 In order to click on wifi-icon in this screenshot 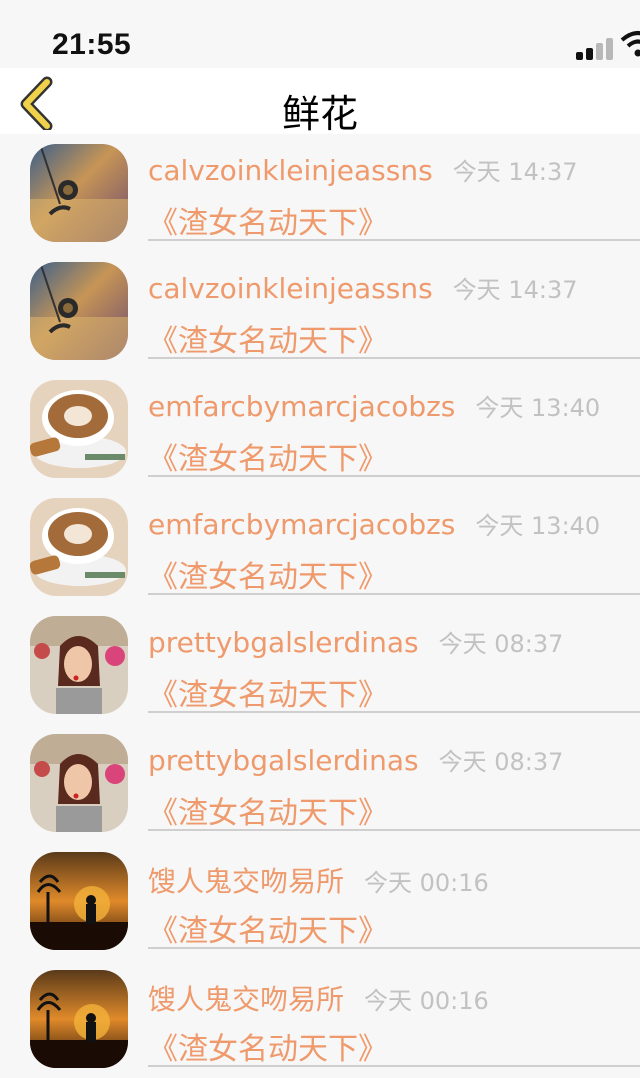, I will do `click(629, 45)`.